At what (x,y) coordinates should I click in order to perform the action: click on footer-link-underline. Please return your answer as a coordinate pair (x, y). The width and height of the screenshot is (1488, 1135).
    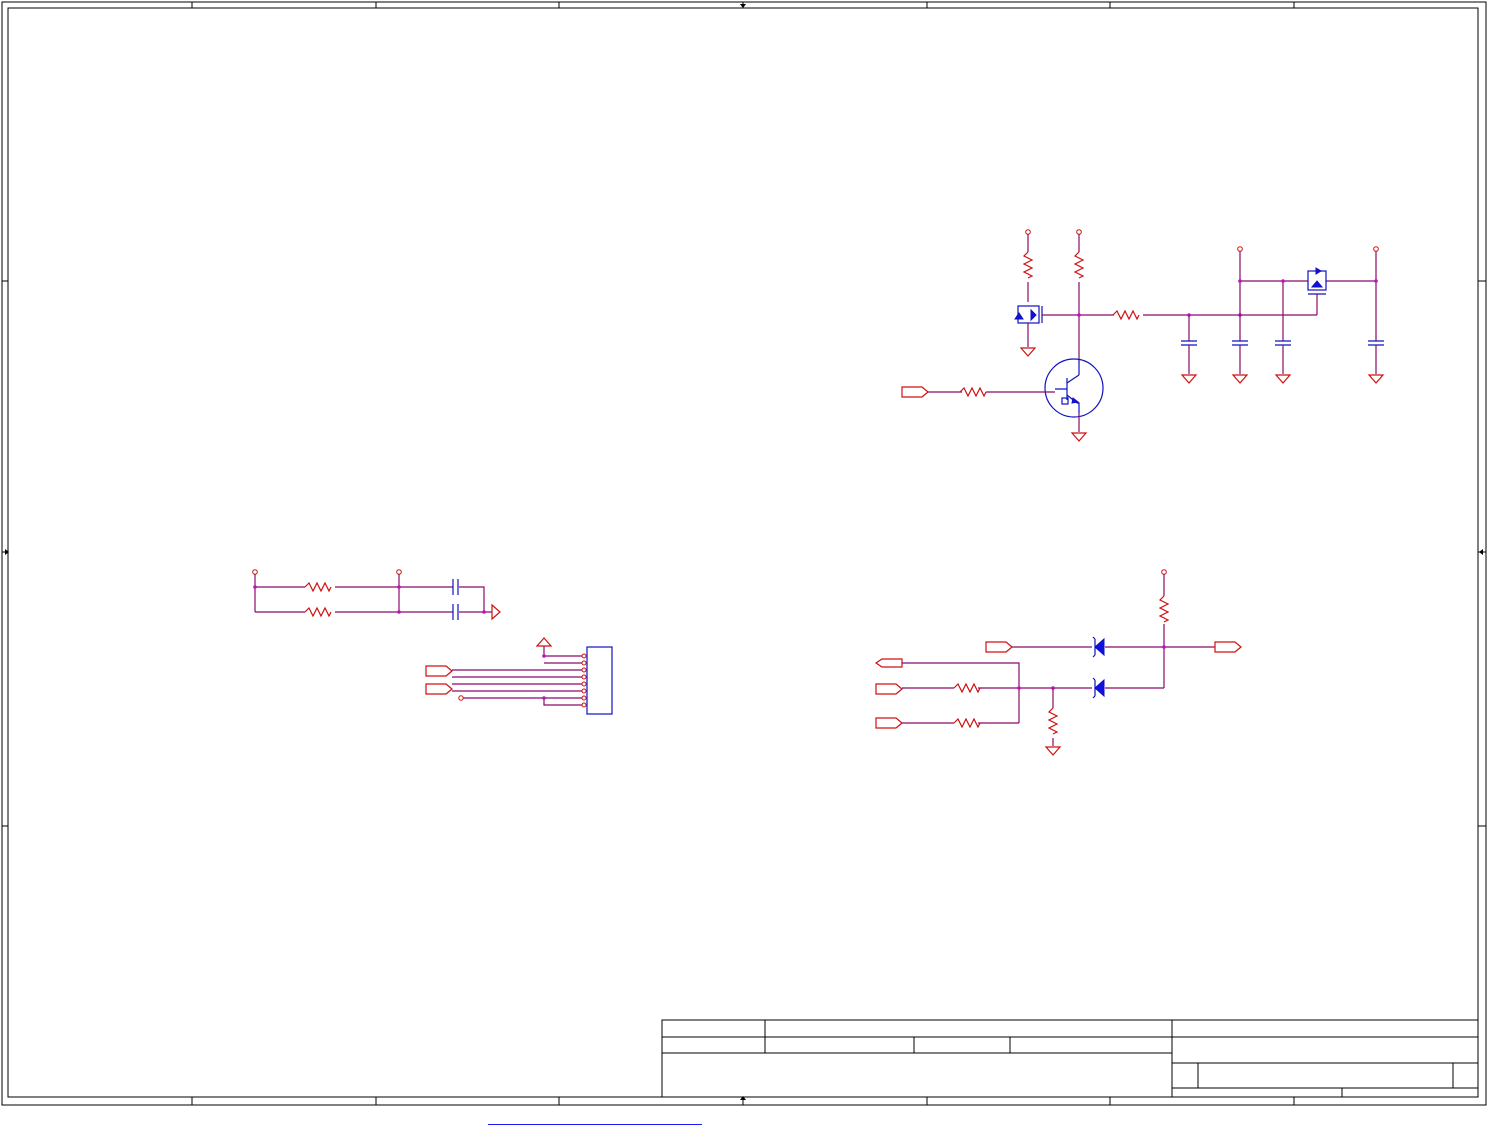
    Looking at the image, I should click on (595, 1129).